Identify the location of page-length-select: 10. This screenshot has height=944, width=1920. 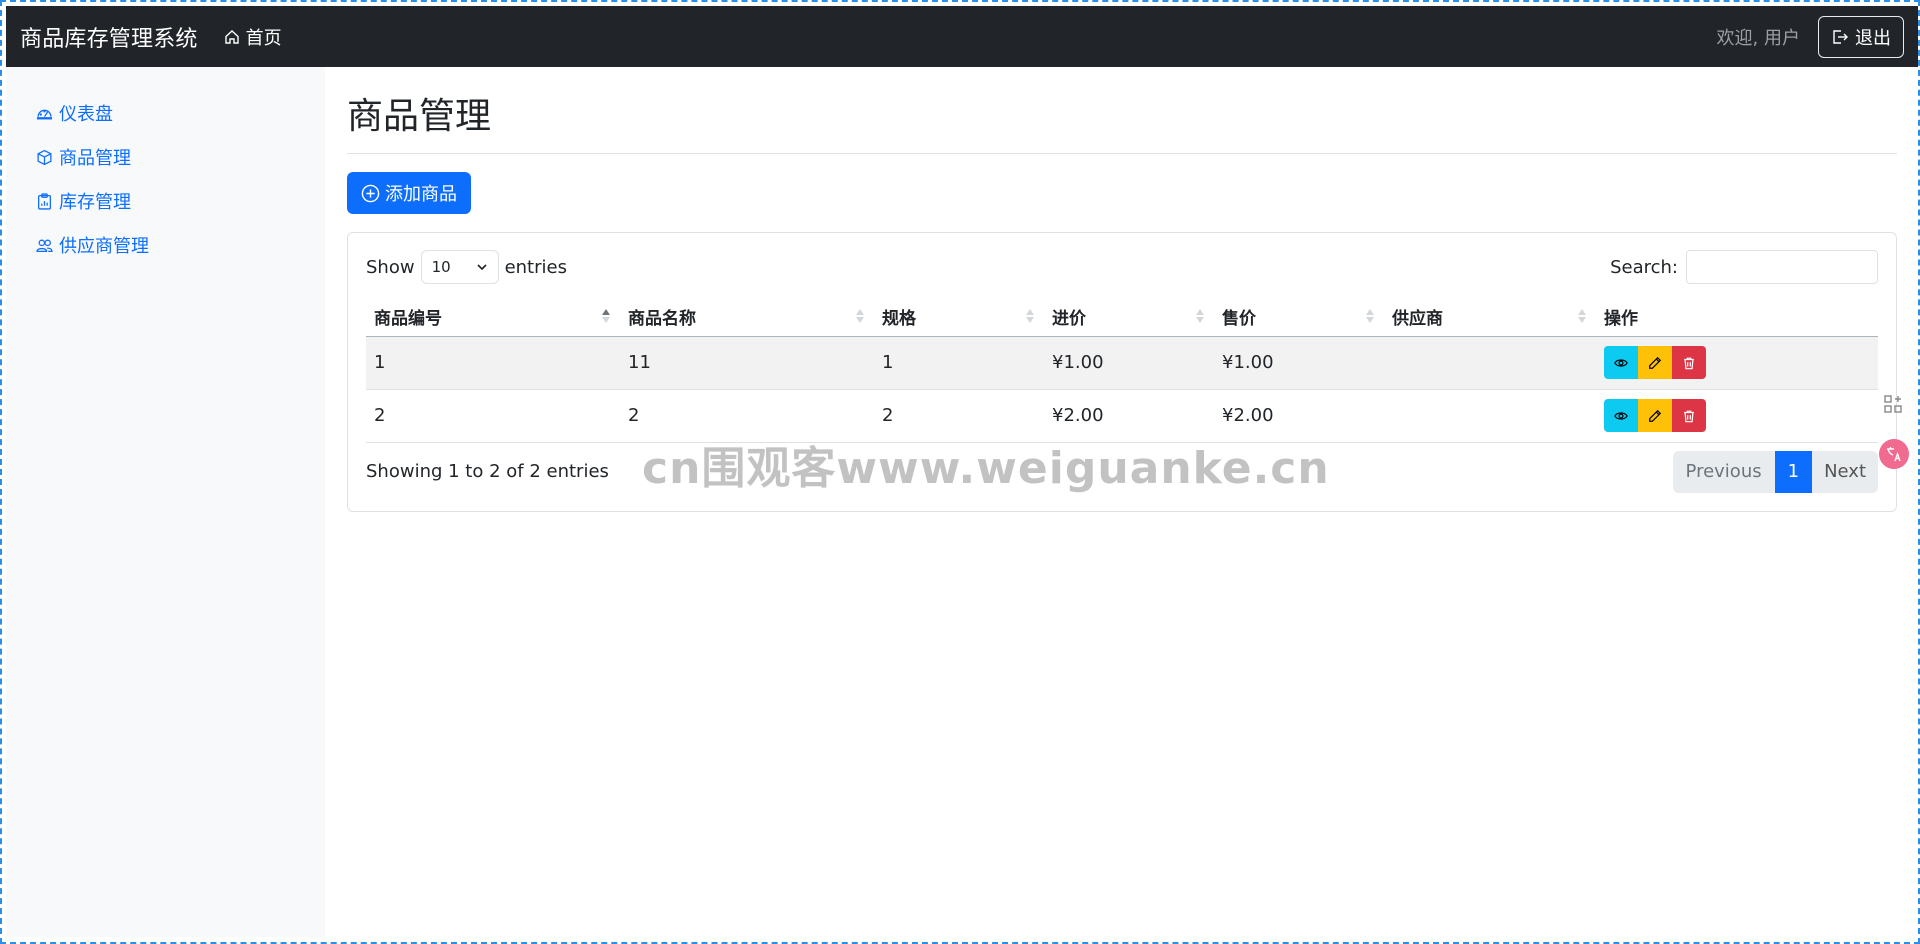
(459, 267).